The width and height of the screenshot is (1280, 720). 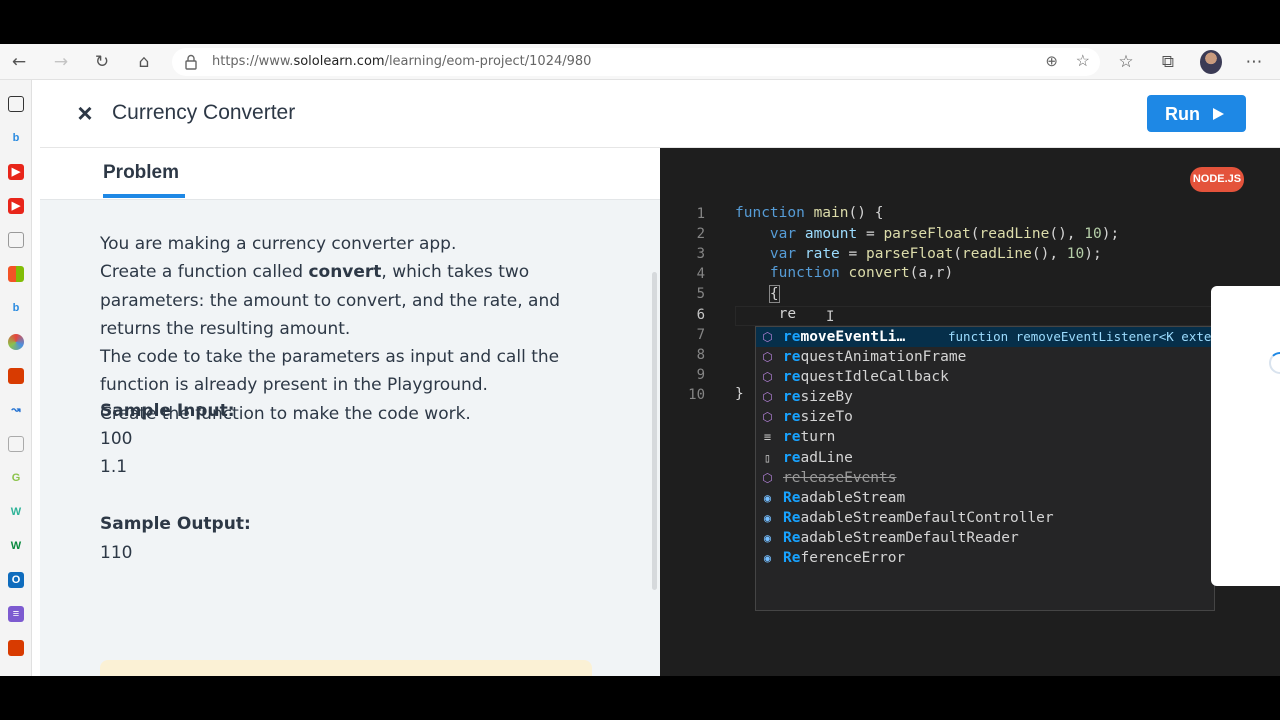 I want to click on var-icon: ◉, so click(x=767, y=537).